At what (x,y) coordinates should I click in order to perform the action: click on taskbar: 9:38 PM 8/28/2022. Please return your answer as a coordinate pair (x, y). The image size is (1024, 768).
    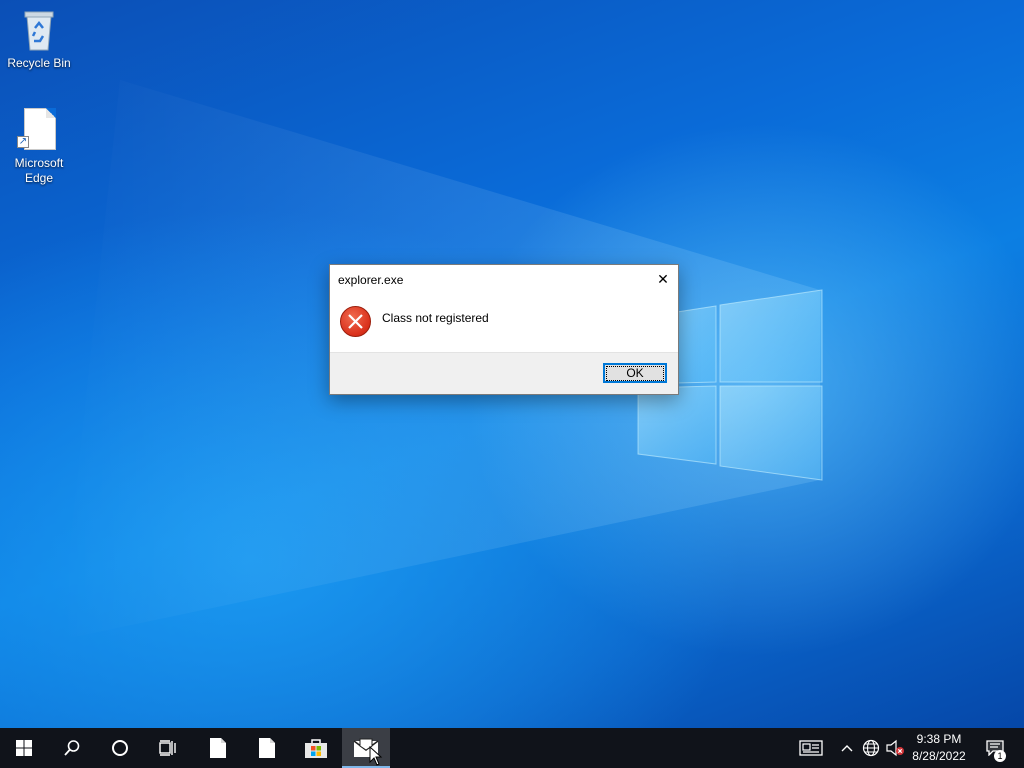
    Looking at the image, I should click on (512, 748).